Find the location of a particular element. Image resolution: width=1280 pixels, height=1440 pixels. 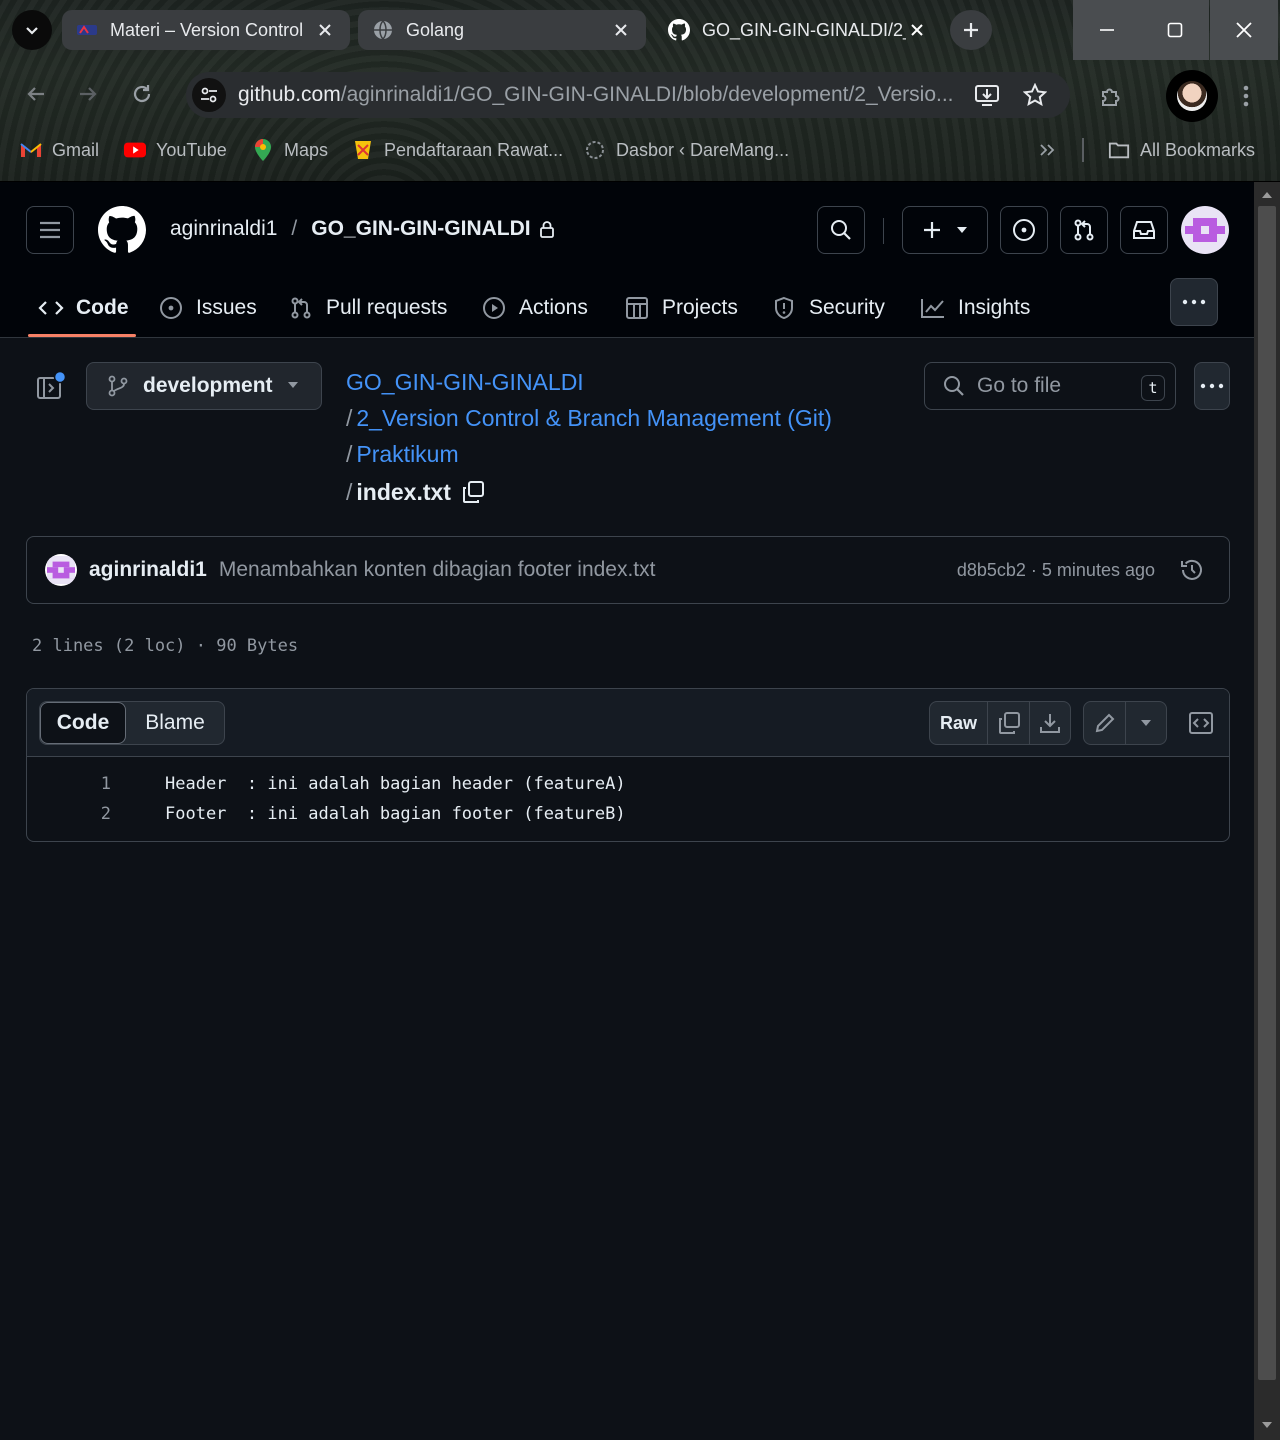

go-to-file-input: Go to file t is located at coordinates (1050, 386).